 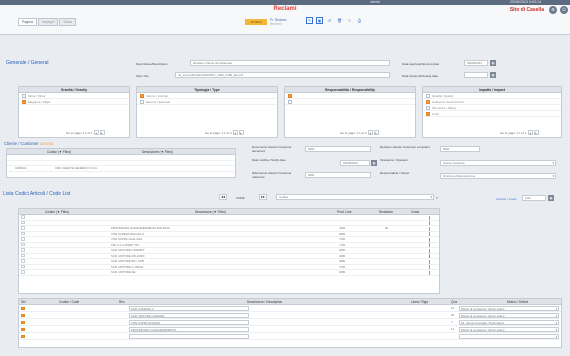 What do you see at coordinates (309, 20) in the screenshot?
I see `edit-icon: ✎` at bounding box center [309, 20].